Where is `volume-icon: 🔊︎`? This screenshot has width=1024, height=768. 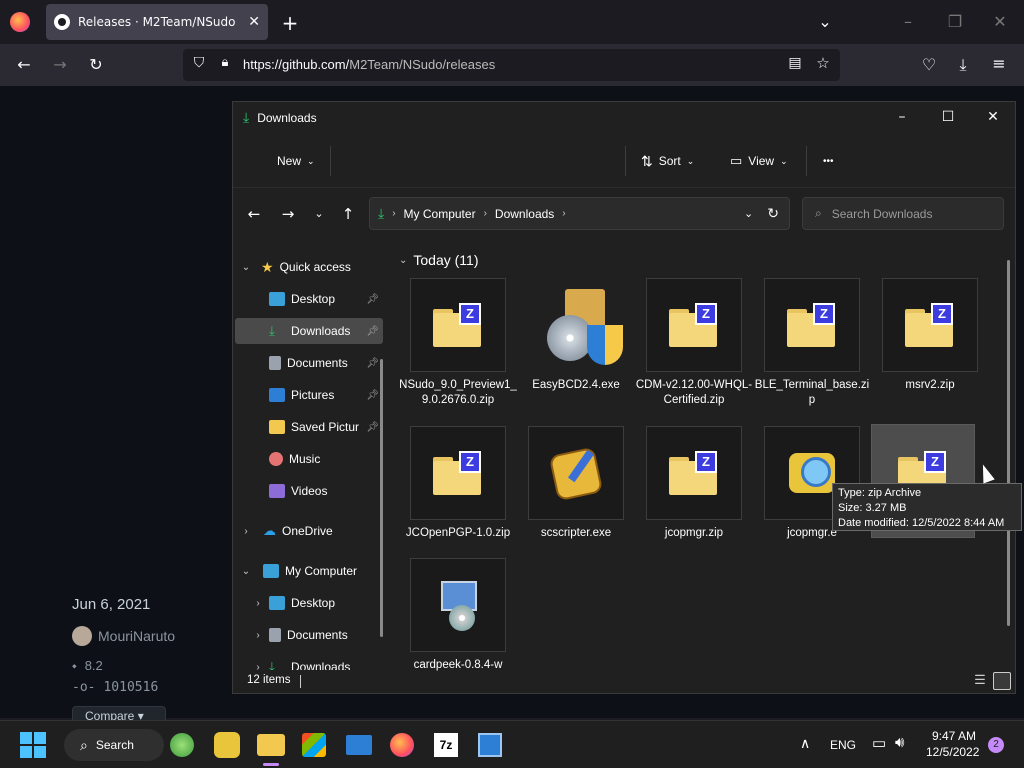
volume-icon: 🔊︎ is located at coordinates (899, 742).